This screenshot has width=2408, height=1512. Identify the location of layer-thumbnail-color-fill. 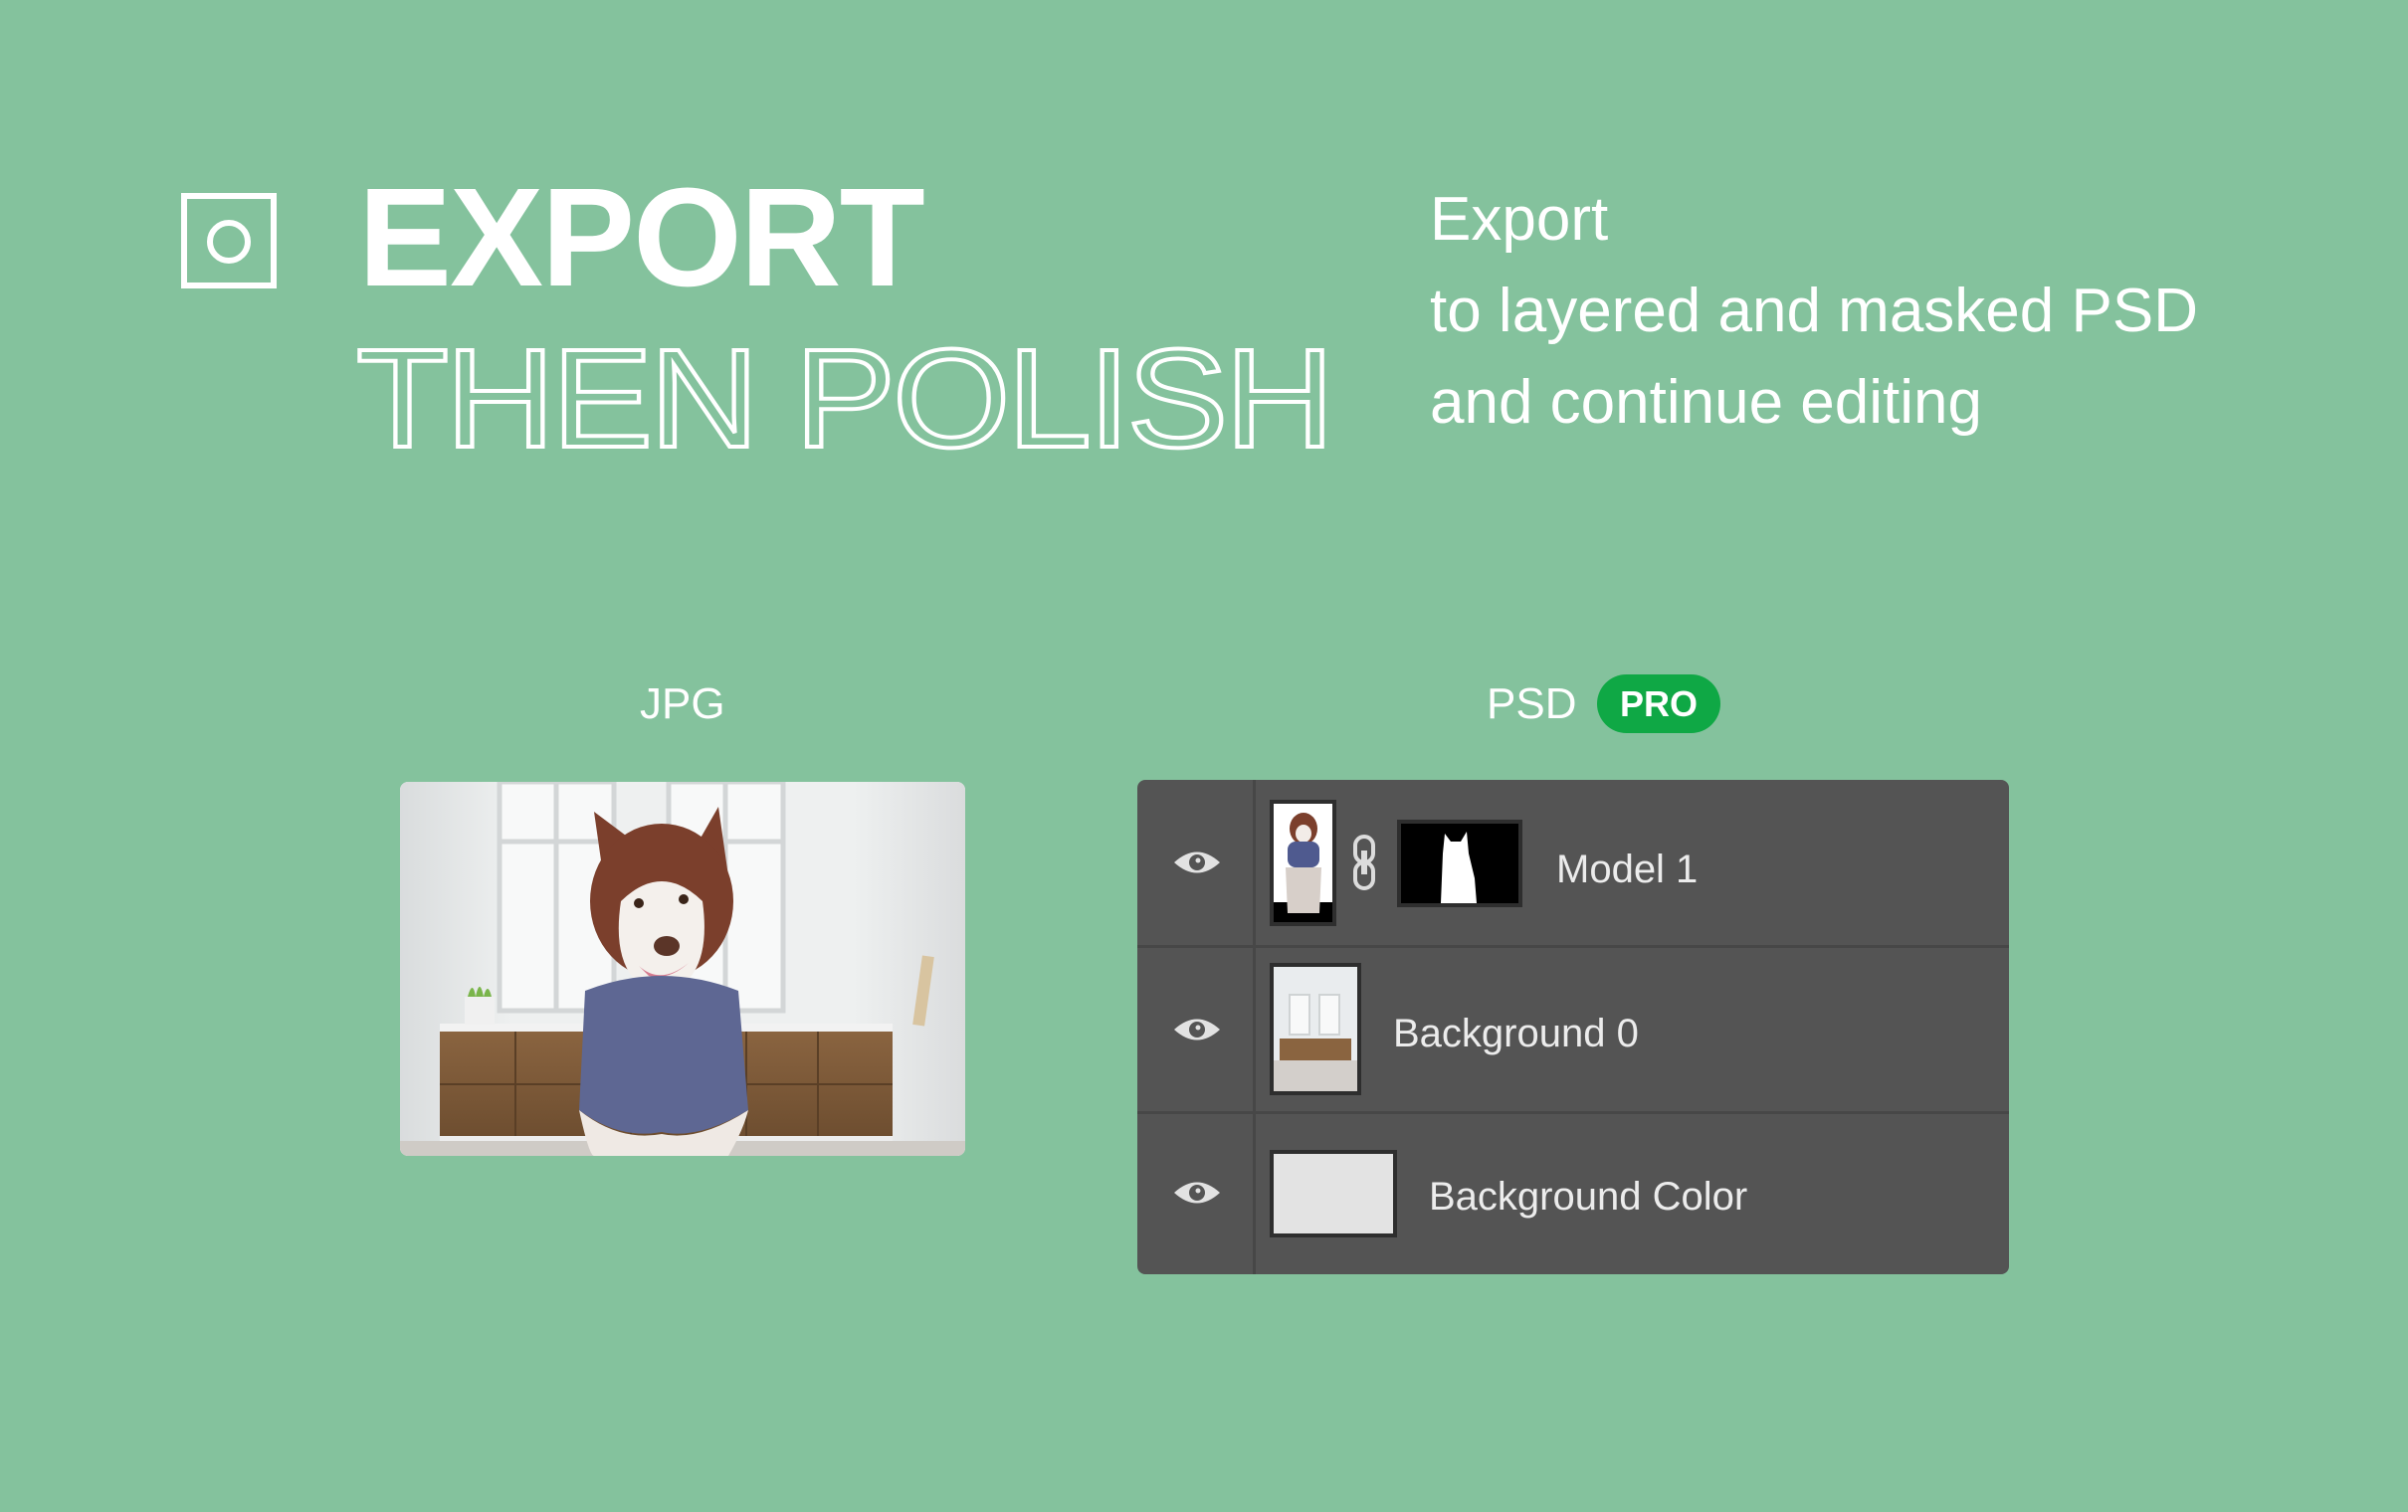
(1333, 1193).